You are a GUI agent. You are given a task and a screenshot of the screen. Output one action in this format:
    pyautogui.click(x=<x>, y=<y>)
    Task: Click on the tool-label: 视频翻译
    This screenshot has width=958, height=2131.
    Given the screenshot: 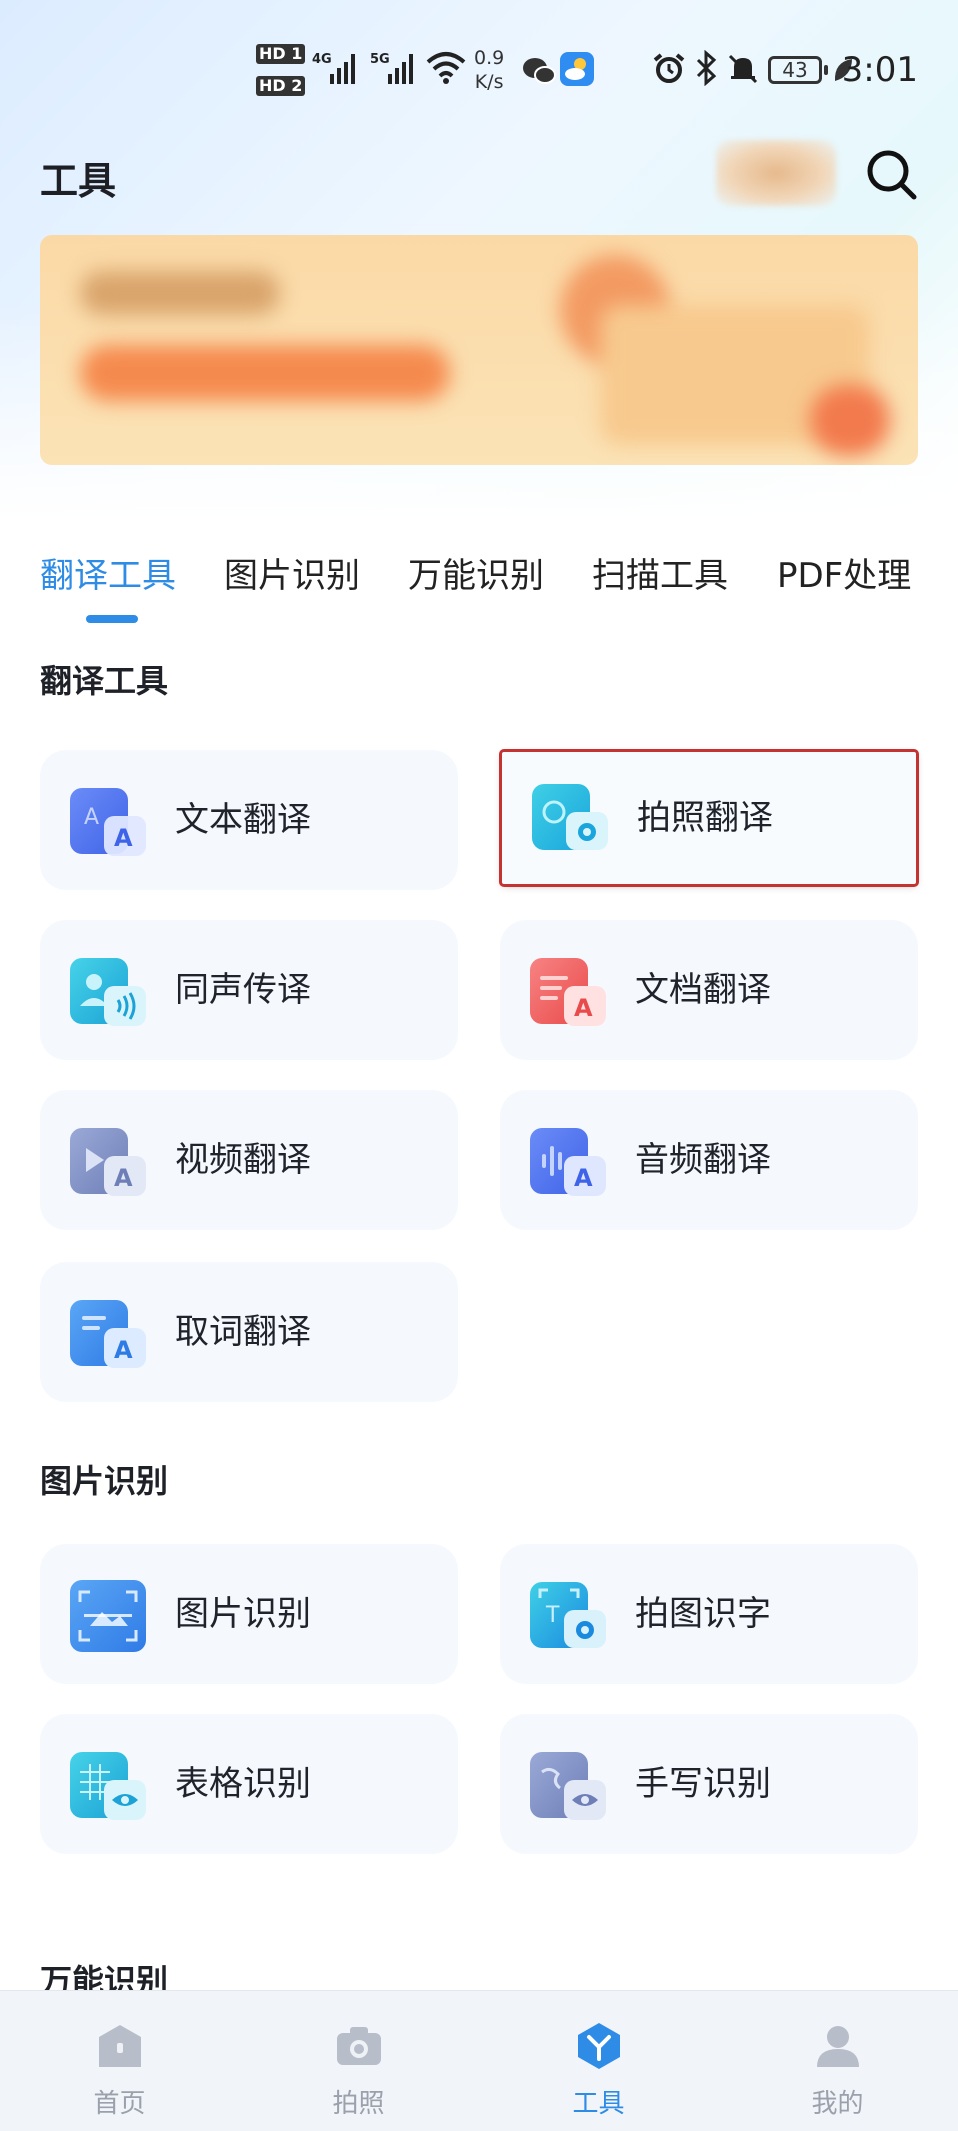 What is the action you would take?
    pyautogui.click(x=243, y=1160)
    